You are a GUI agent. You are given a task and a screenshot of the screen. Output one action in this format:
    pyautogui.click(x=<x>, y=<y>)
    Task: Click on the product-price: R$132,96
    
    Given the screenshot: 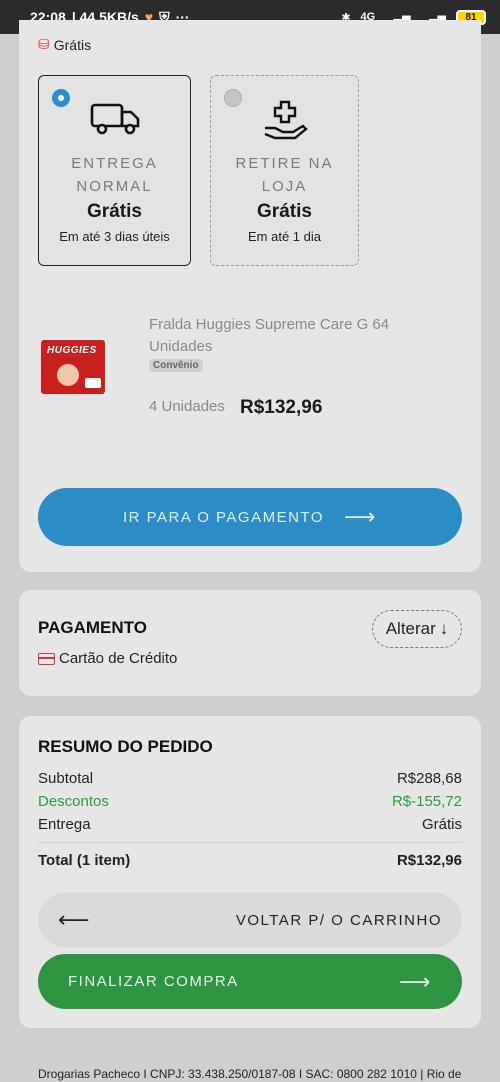 What is the action you would take?
    pyautogui.click(x=281, y=407)
    